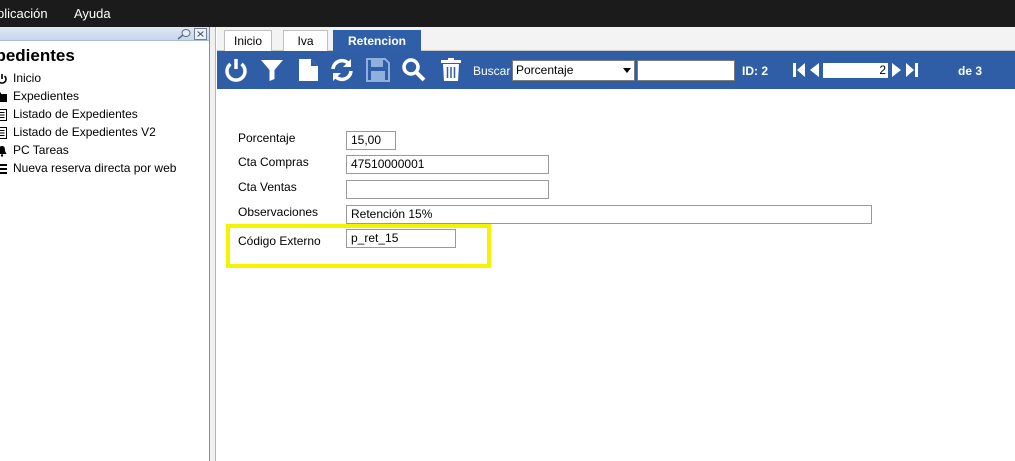 Image resolution: width=1015 pixels, height=461 pixels. Describe the element at coordinates (447, 189) in the screenshot. I see `cta-ventas-field` at that location.